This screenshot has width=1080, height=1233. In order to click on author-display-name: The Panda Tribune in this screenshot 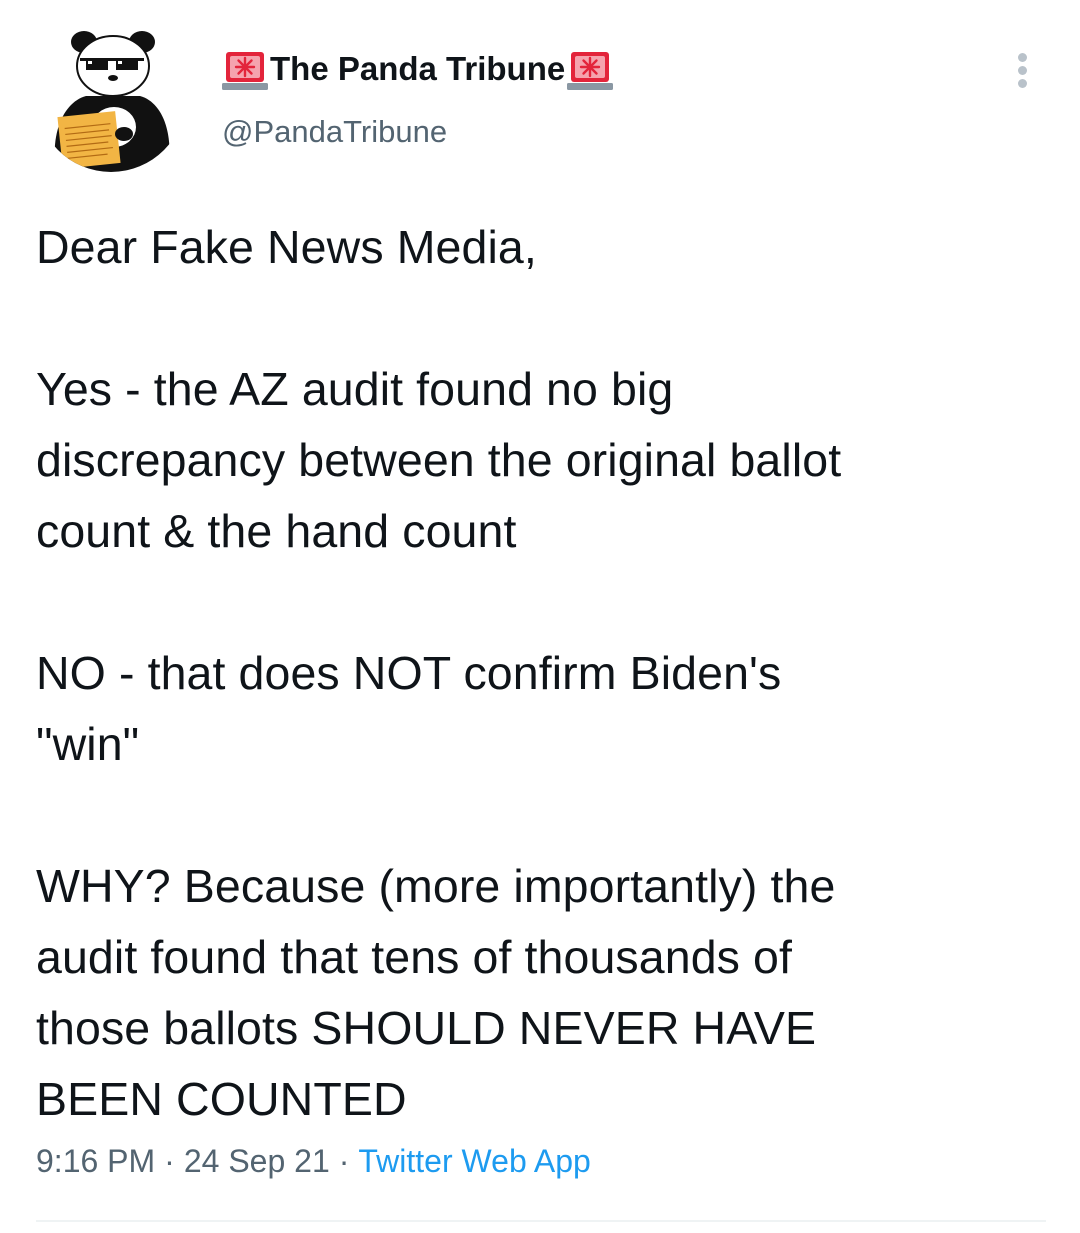, I will do `click(417, 69)`.